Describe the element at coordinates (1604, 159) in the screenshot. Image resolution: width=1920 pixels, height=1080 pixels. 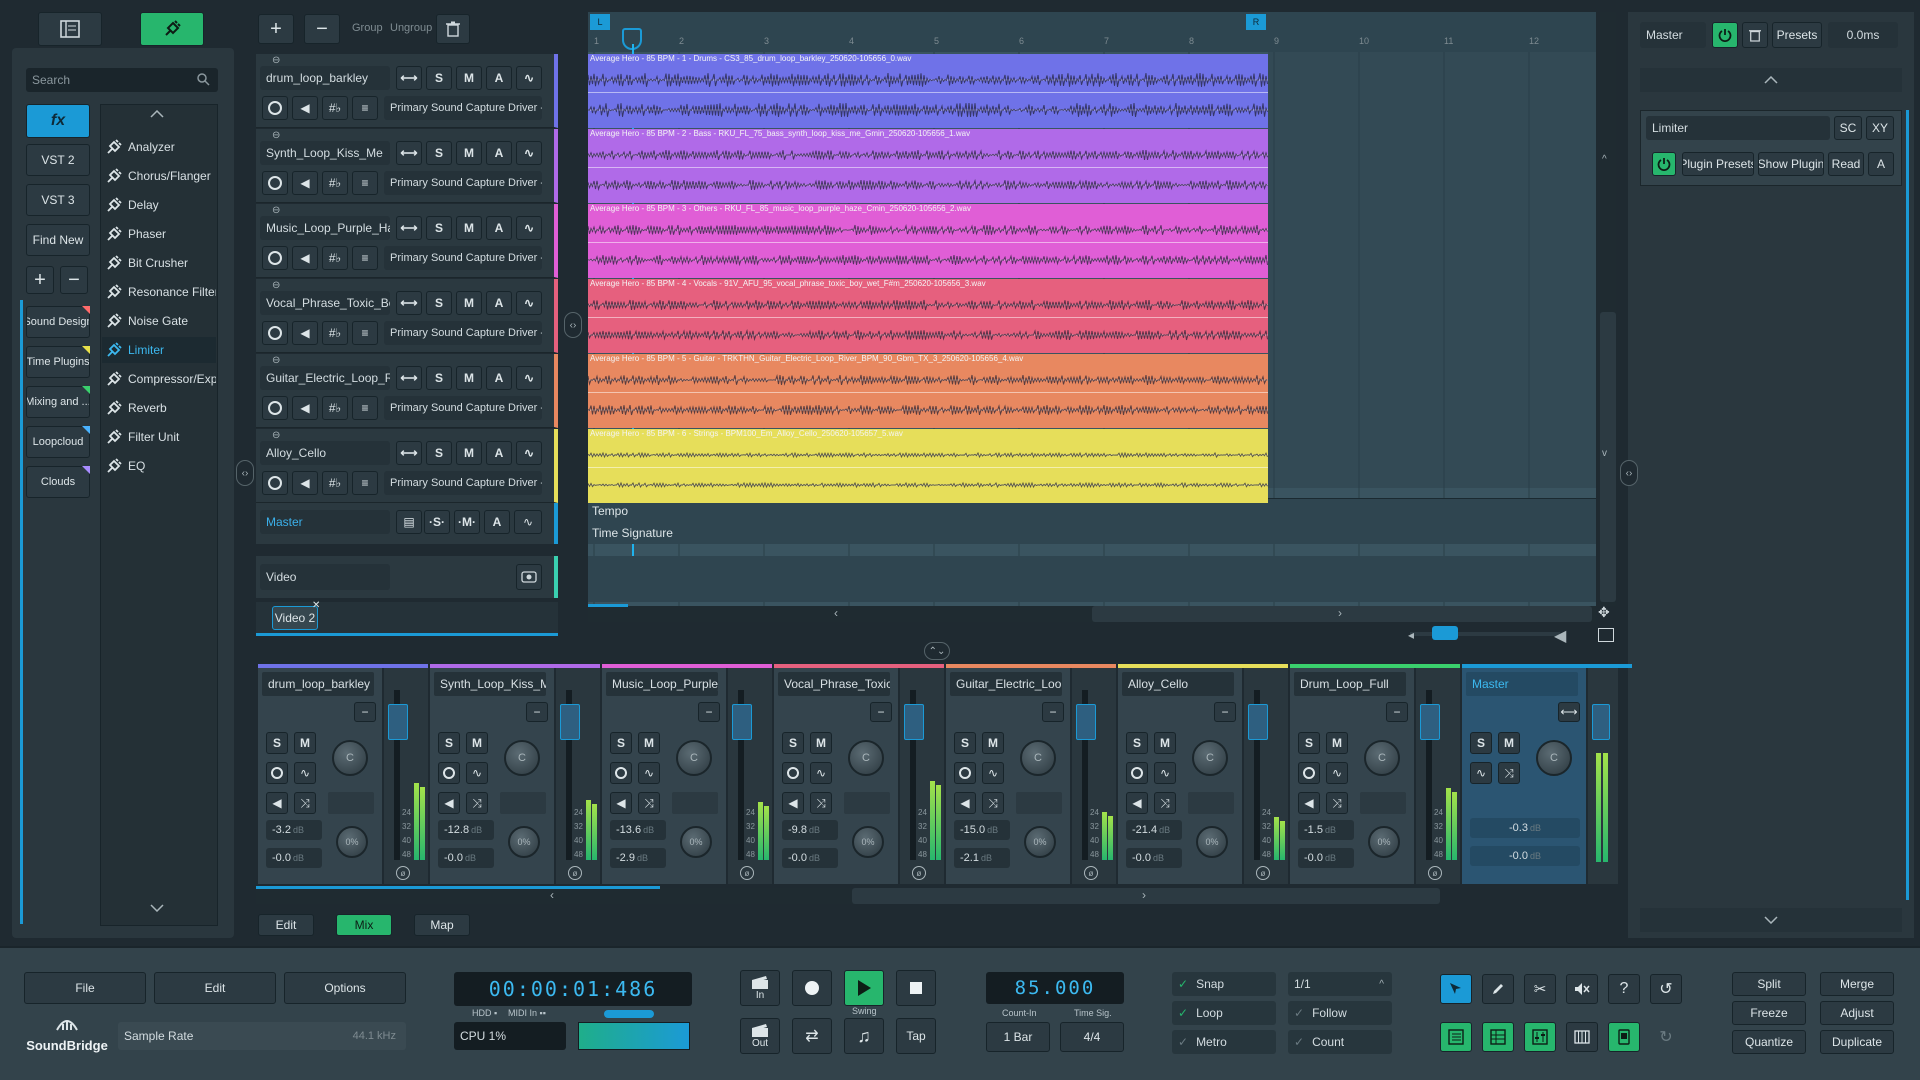
I see `scroll-up-icon: ^` at that location.